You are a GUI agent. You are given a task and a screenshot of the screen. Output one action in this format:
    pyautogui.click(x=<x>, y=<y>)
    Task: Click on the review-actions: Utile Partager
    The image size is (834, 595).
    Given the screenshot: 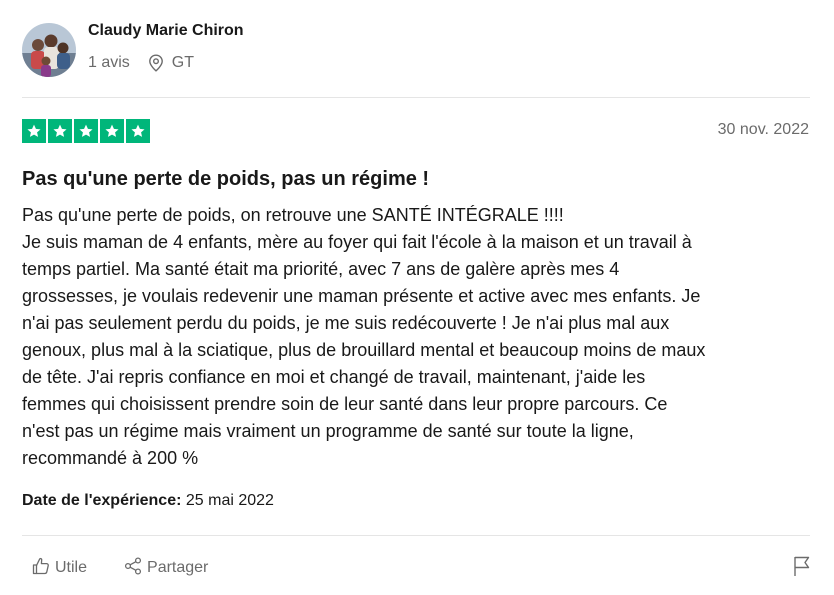 What is the action you would take?
    pyautogui.click(x=417, y=568)
    